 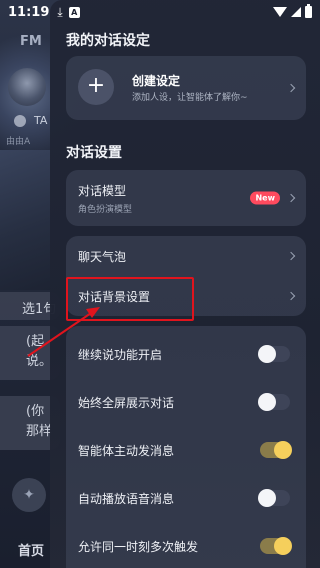 I want to click on home-tab: 首页, so click(x=31, y=549).